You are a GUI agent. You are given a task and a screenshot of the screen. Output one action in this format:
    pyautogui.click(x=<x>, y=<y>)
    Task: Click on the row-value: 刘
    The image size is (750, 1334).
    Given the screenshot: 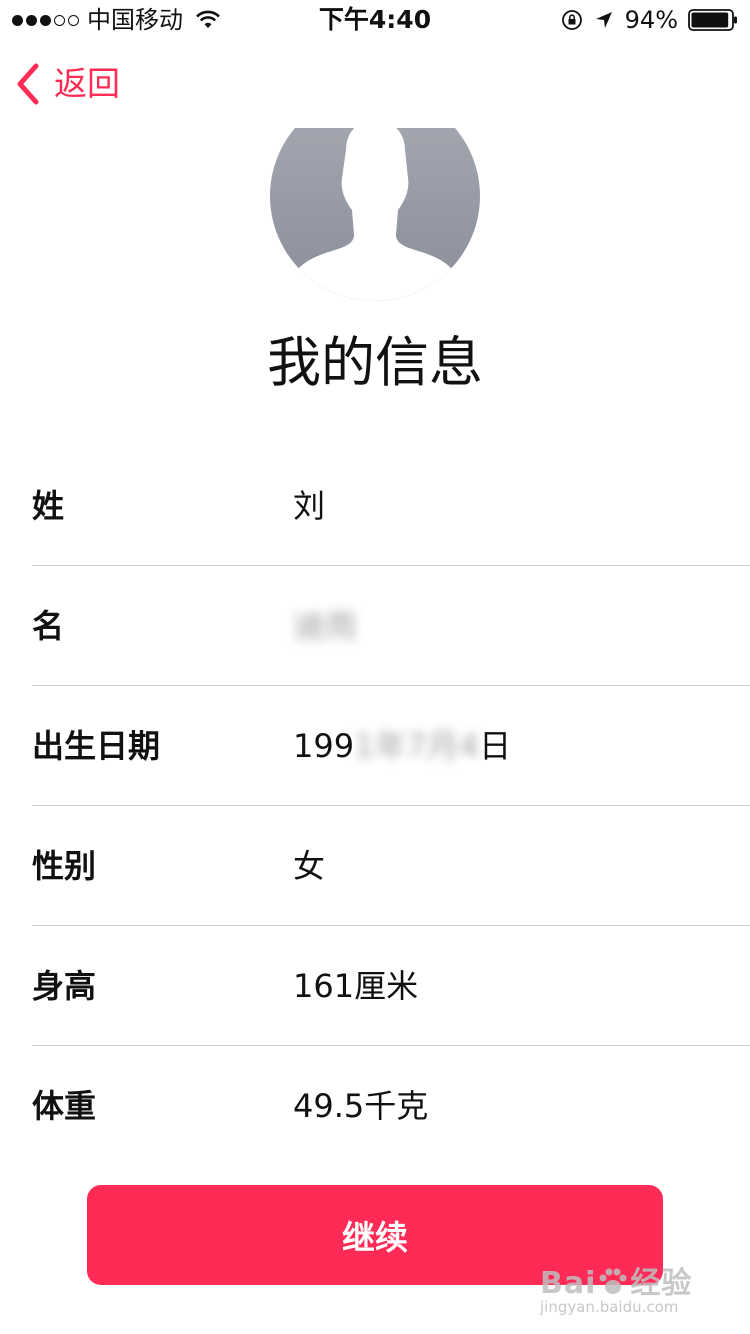 What is the action you would take?
    pyautogui.click(x=309, y=506)
    